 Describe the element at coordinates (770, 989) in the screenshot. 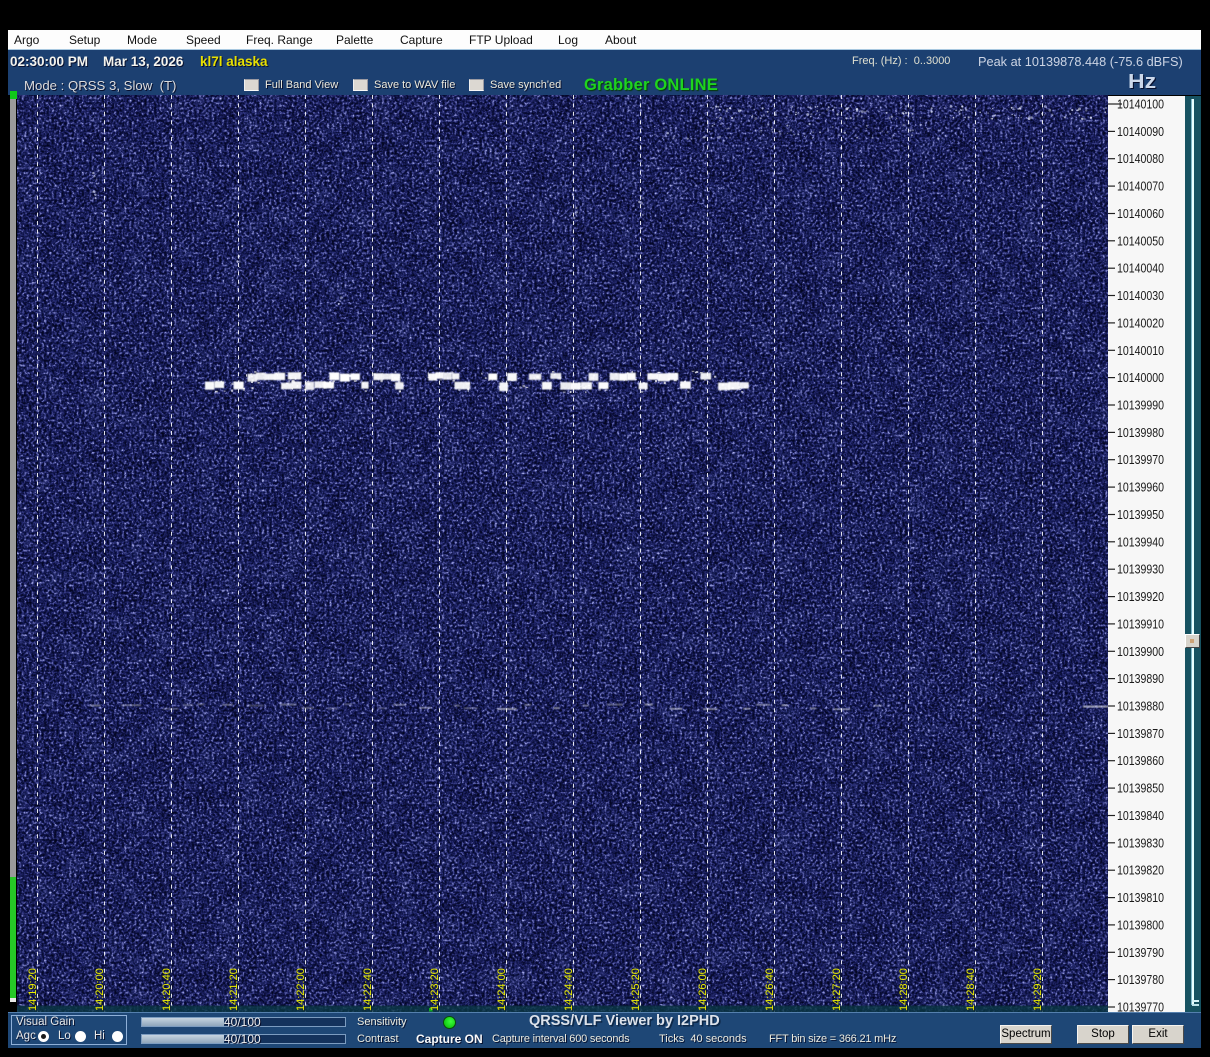

I see `svg-text: 14:26:40` at that location.